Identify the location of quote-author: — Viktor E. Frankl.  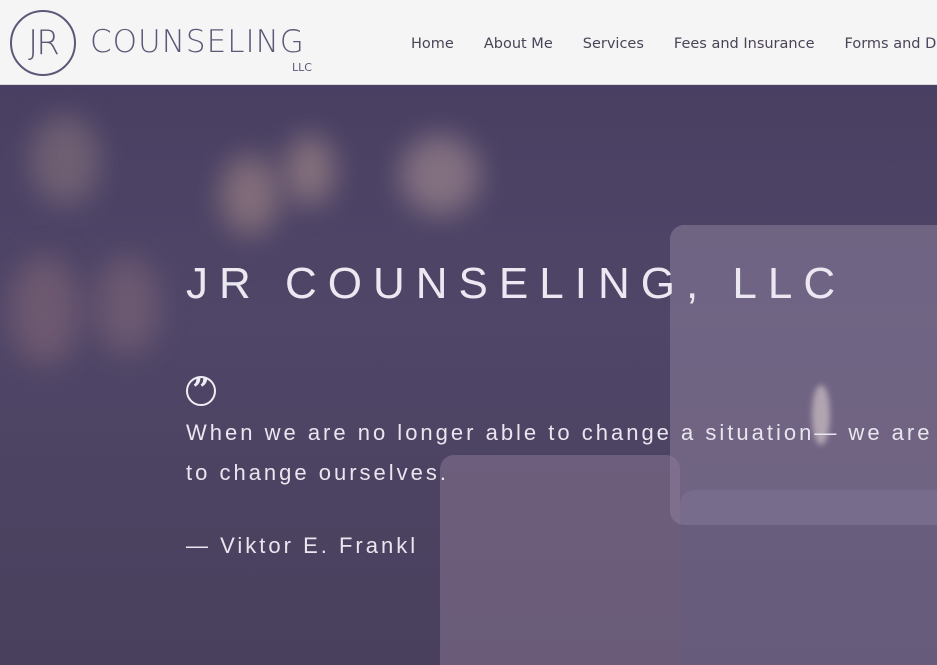
(302, 545).